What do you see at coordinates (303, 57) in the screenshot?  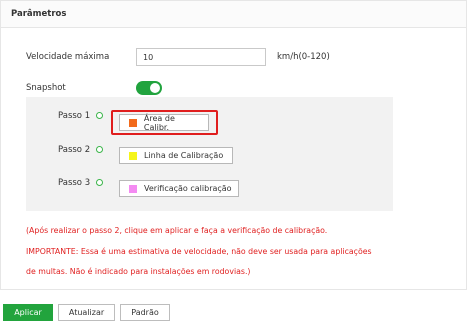 I see `max-speed-unit: km/h(0-120)` at bounding box center [303, 57].